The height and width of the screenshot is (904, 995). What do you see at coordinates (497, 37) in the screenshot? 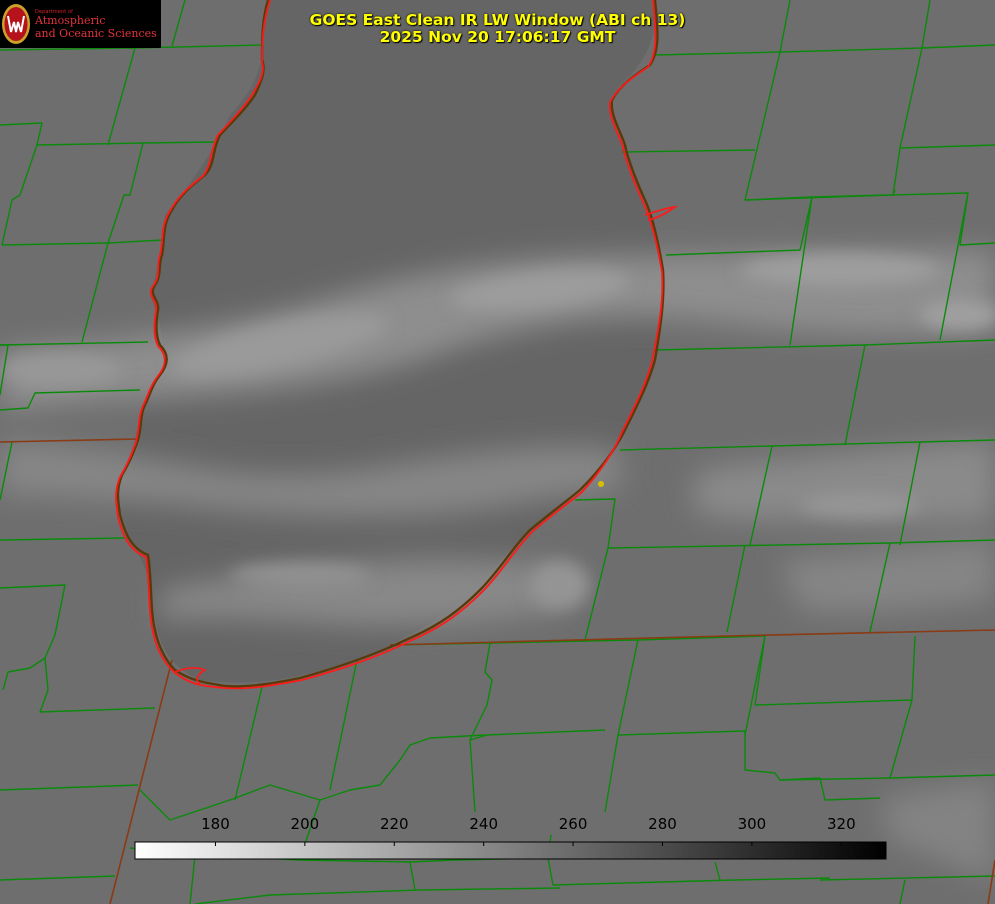
I see `title-timestamp: 2025 Nov 20 17:06:17 GMT` at bounding box center [497, 37].